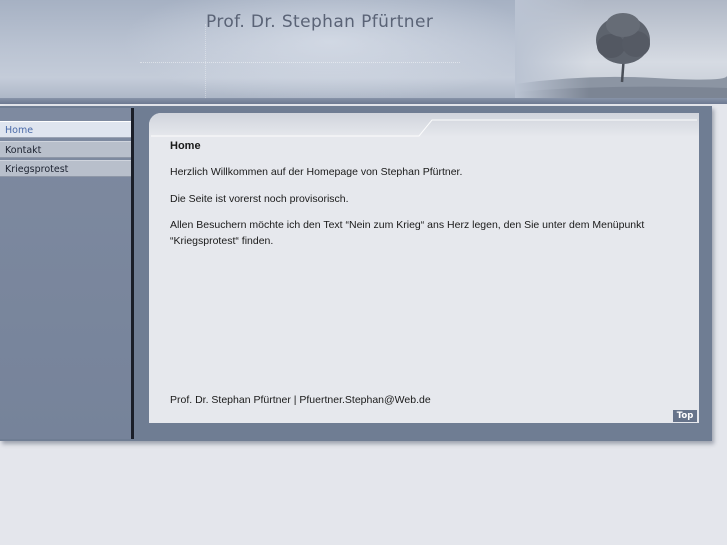 The height and width of the screenshot is (545, 727). What do you see at coordinates (424, 128) in the screenshot?
I see `content-accent-line` at bounding box center [424, 128].